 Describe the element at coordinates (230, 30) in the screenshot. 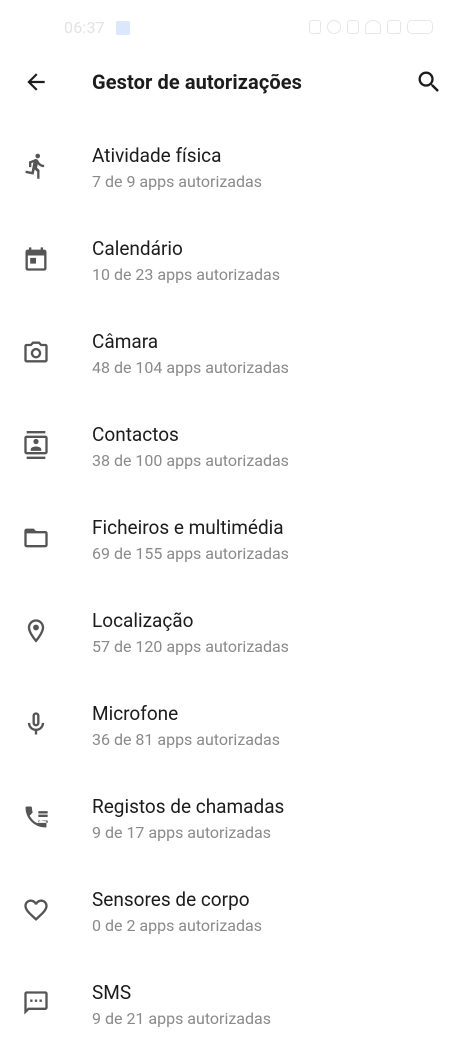

I see `status-bar: 06:37` at that location.